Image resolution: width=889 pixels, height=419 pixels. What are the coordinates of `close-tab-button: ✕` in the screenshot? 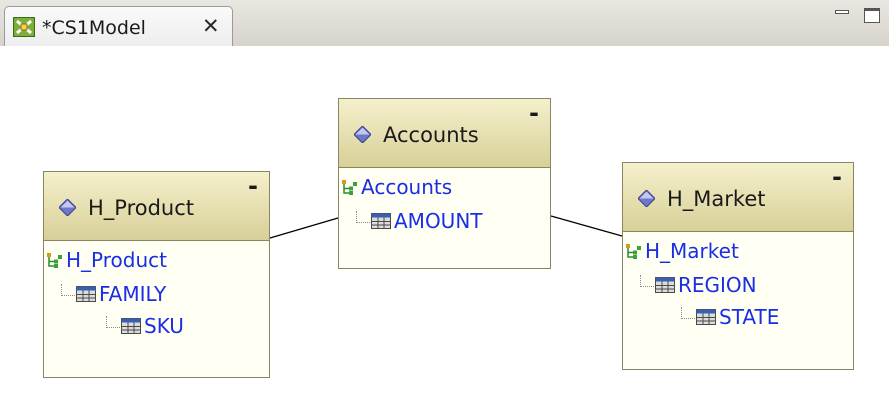 It's located at (211, 26).